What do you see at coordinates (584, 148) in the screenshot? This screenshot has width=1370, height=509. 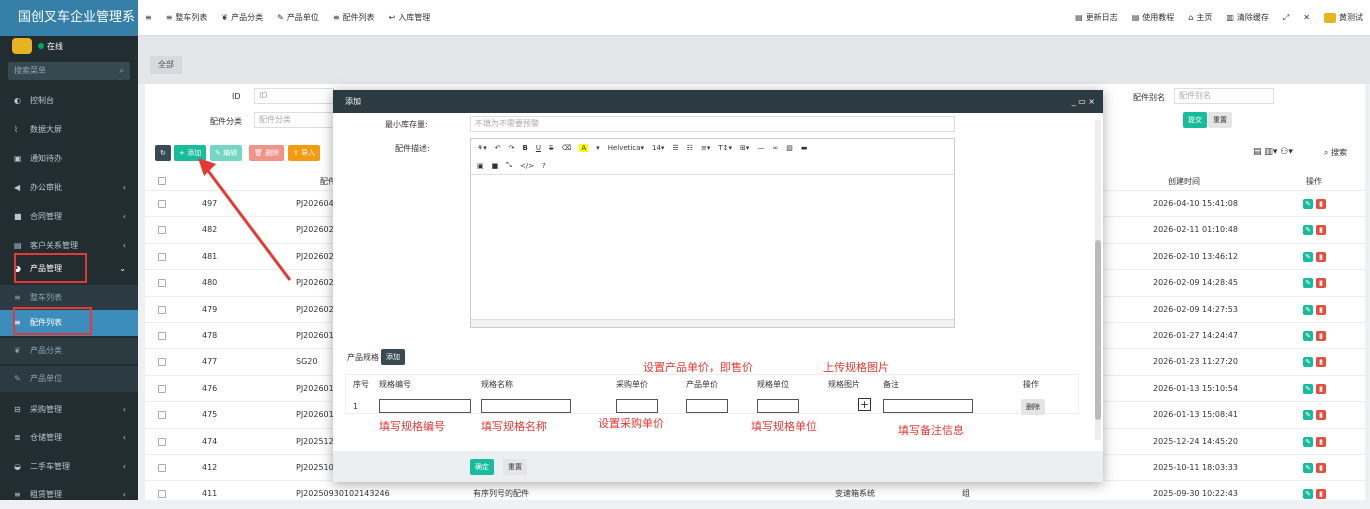 I see `color-icon: A` at bounding box center [584, 148].